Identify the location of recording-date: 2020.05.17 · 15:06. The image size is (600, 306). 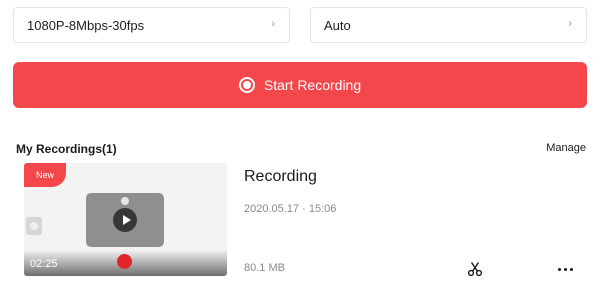
(290, 209).